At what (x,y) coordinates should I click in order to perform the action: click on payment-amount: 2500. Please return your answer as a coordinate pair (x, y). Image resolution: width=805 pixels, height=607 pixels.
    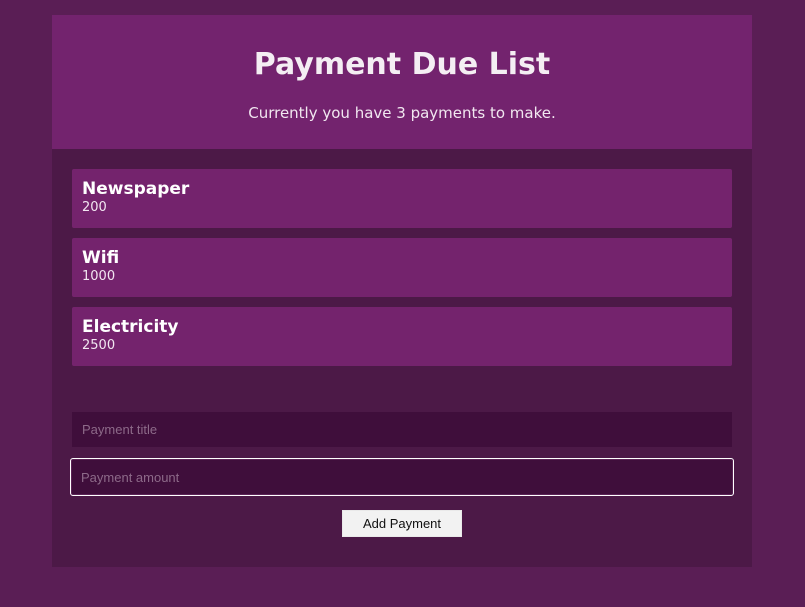
    Looking at the image, I should click on (99, 345).